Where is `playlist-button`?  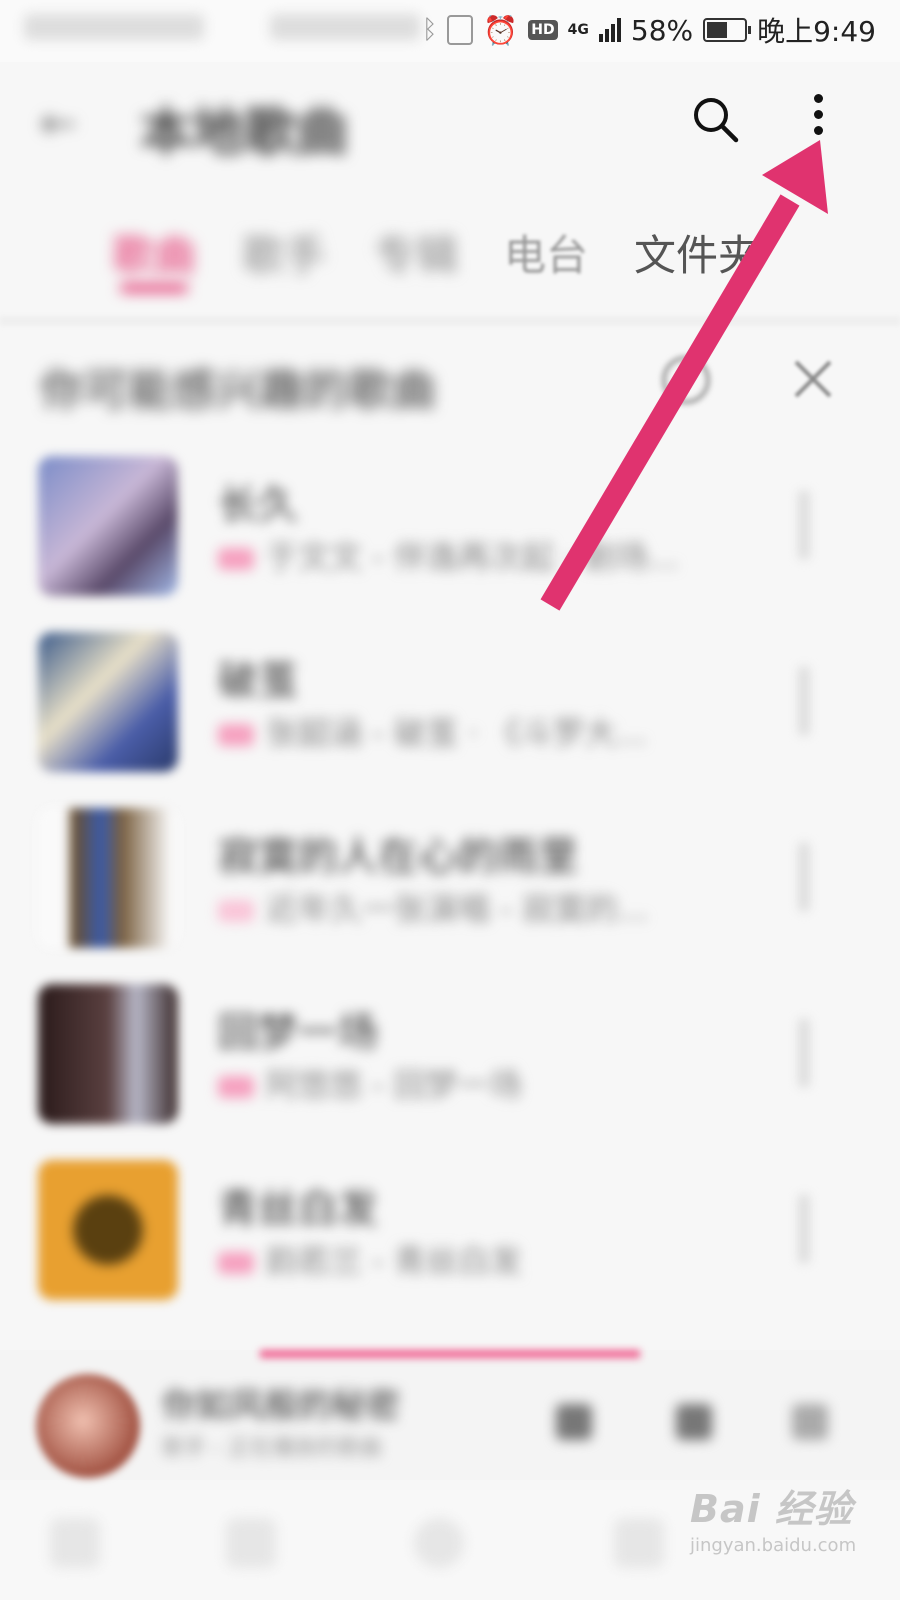 playlist-button is located at coordinates (810, 1422).